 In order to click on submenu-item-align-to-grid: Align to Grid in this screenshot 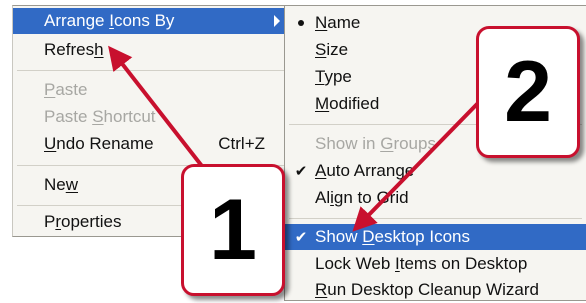, I will do `click(435, 198)`.